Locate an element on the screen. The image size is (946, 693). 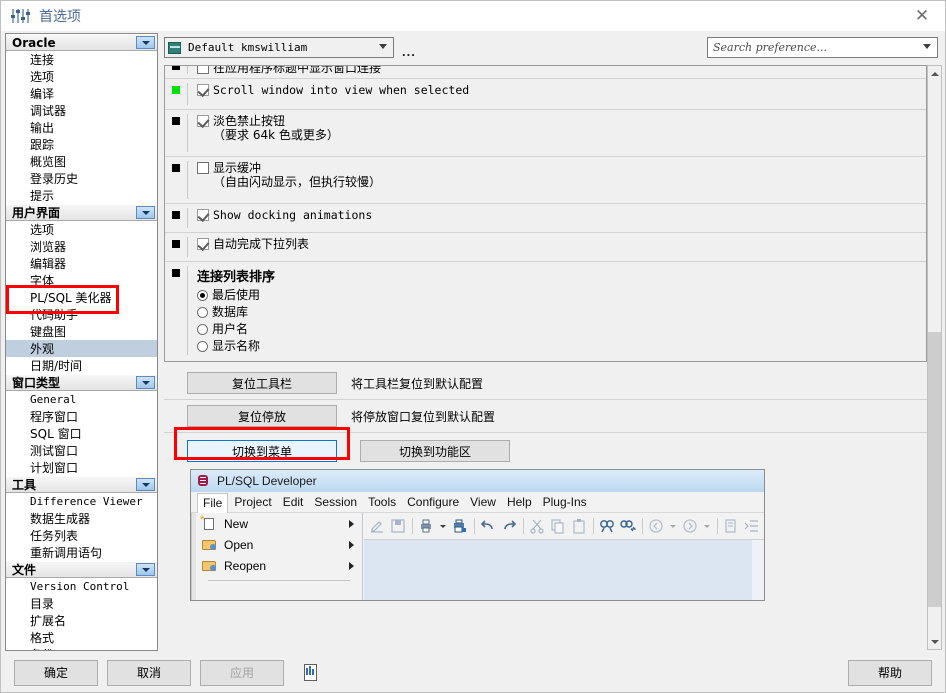
print-icon is located at coordinates (426, 526).